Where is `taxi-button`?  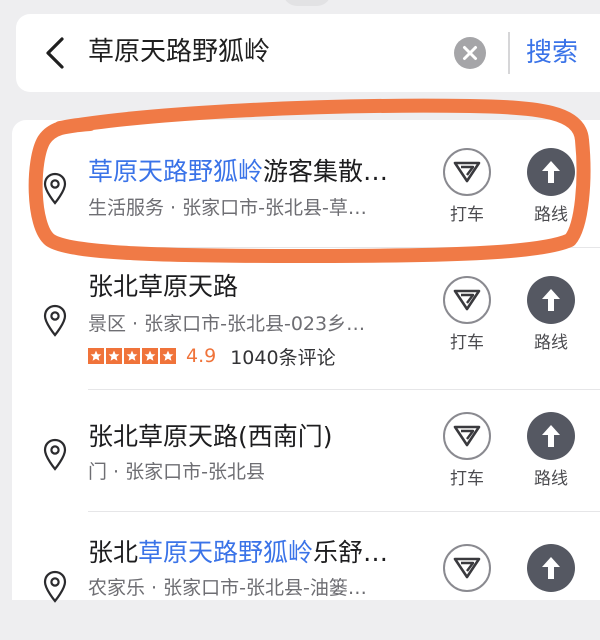
taxi-button is located at coordinates (467, 568).